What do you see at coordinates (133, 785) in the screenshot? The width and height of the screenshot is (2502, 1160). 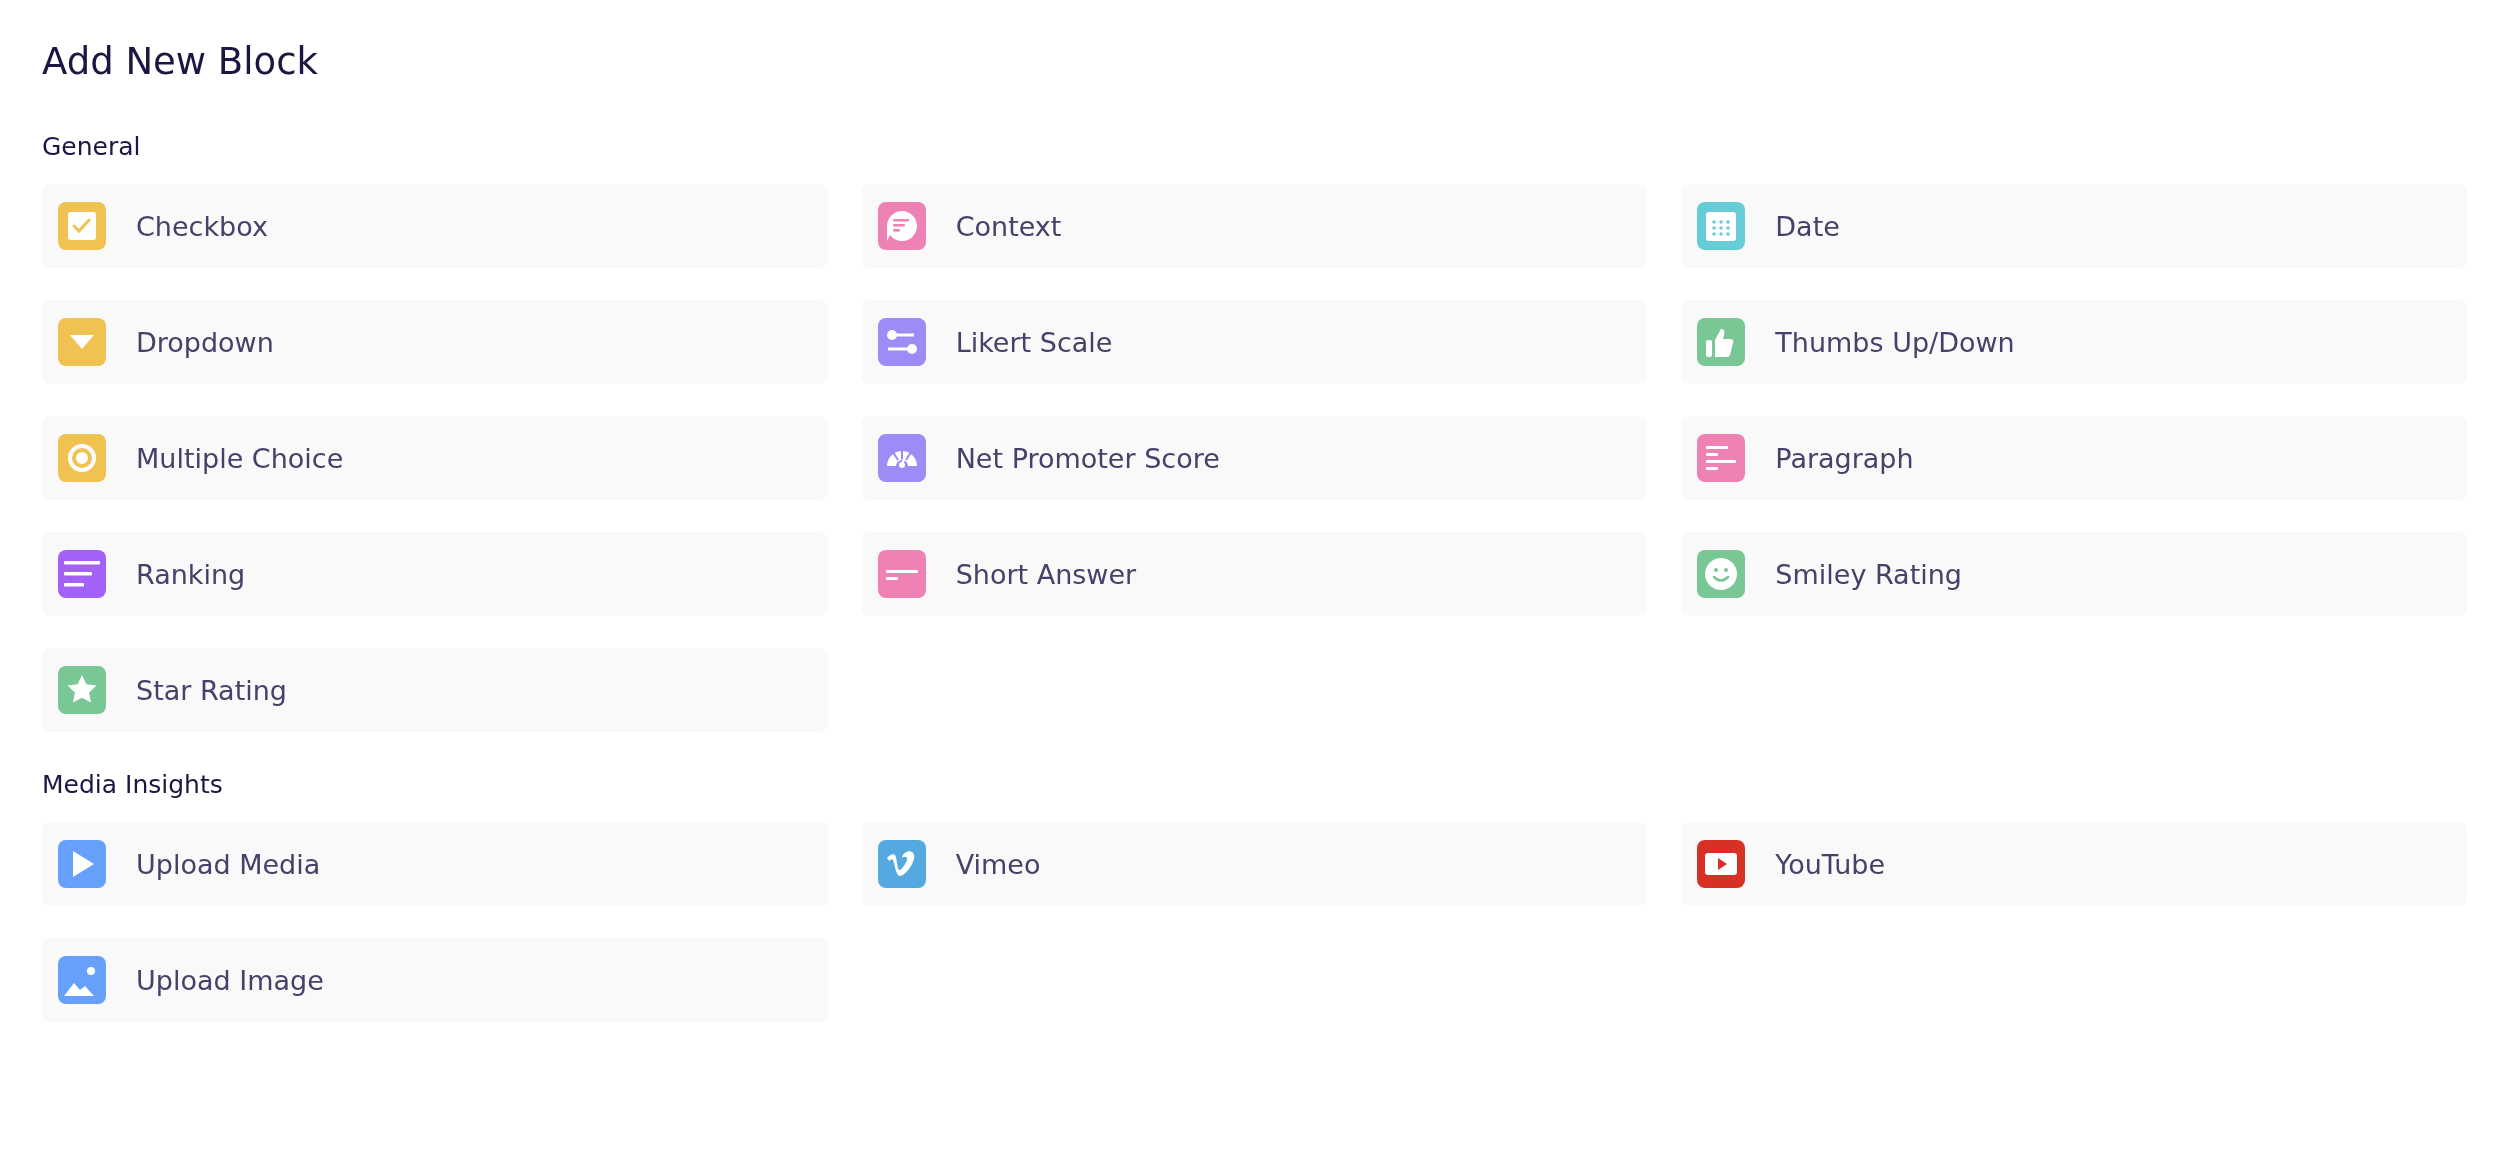 I see `section-heading: Media Insights` at bounding box center [133, 785].